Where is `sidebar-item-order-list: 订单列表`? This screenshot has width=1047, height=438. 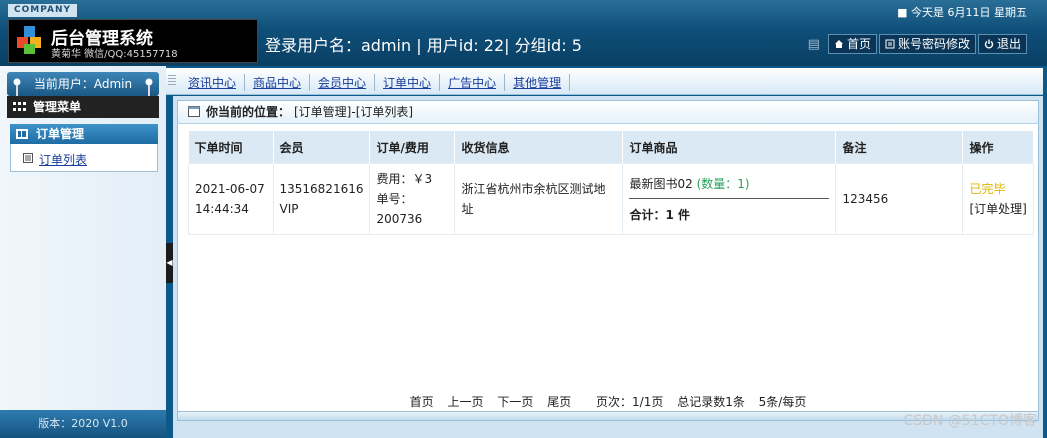 sidebar-item-order-list: 订单列表 is located at coordinates (84, 158).